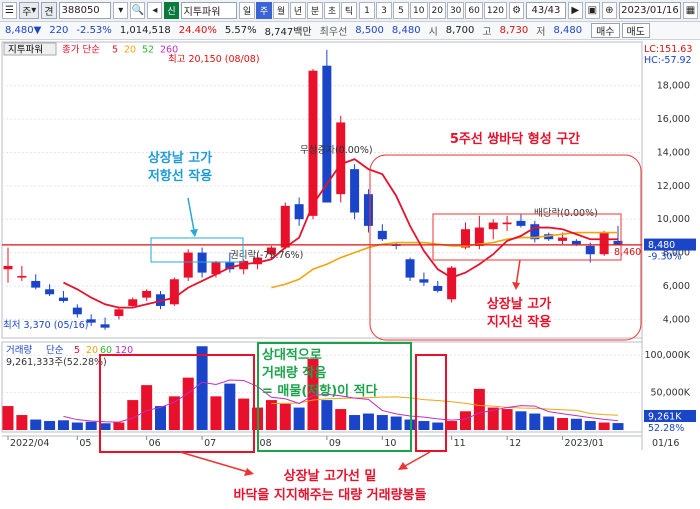 The image size is (700, 509). What do you see at coordinates (315, 10) in the screenshot?
I see `period-tab-4: 분` at bounding box center [315, 10].